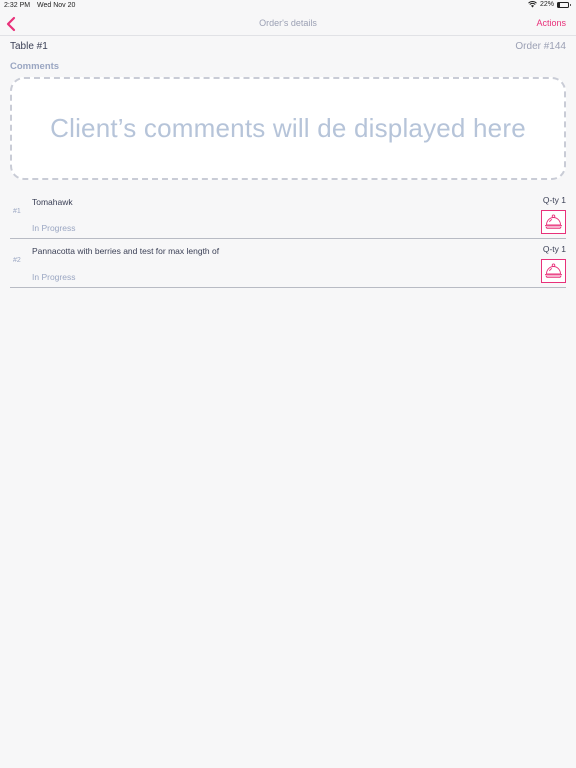 This screenshot has width=576, height=768. What do you see at coordinates (35, 66) in the screenshot?
I see `comments-label: Comments` at bounding box center [35, 66].